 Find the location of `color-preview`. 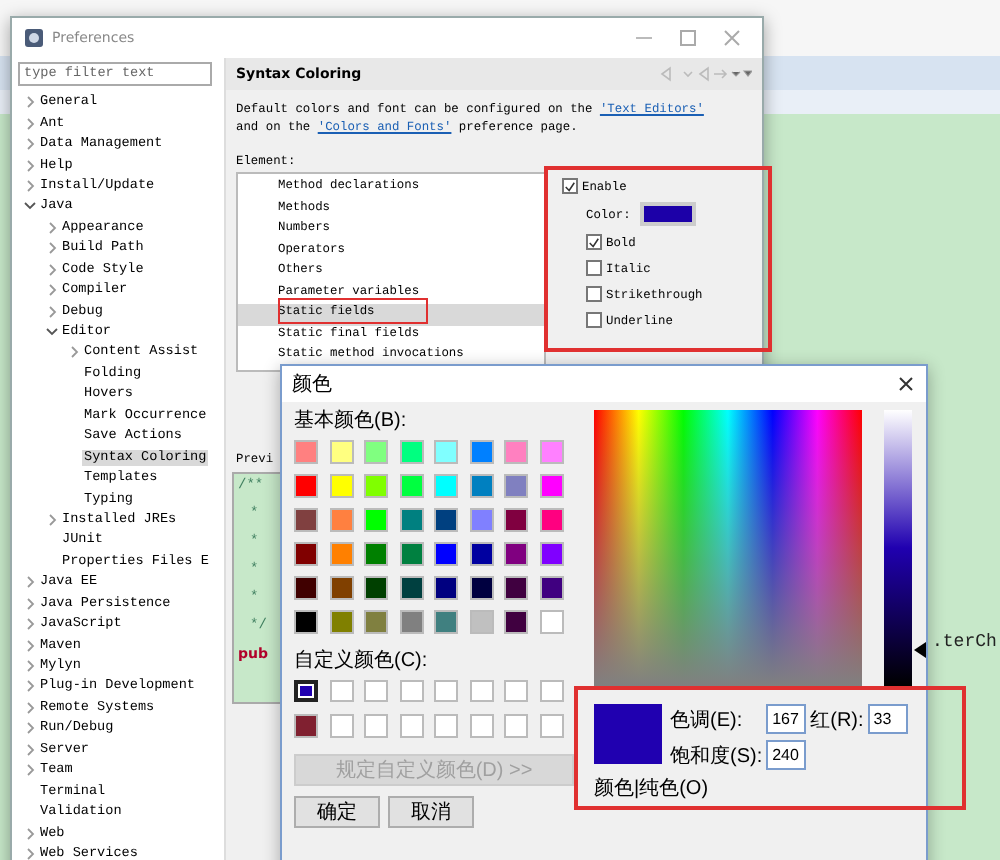

color-preview is located at coordinates (628, 734).